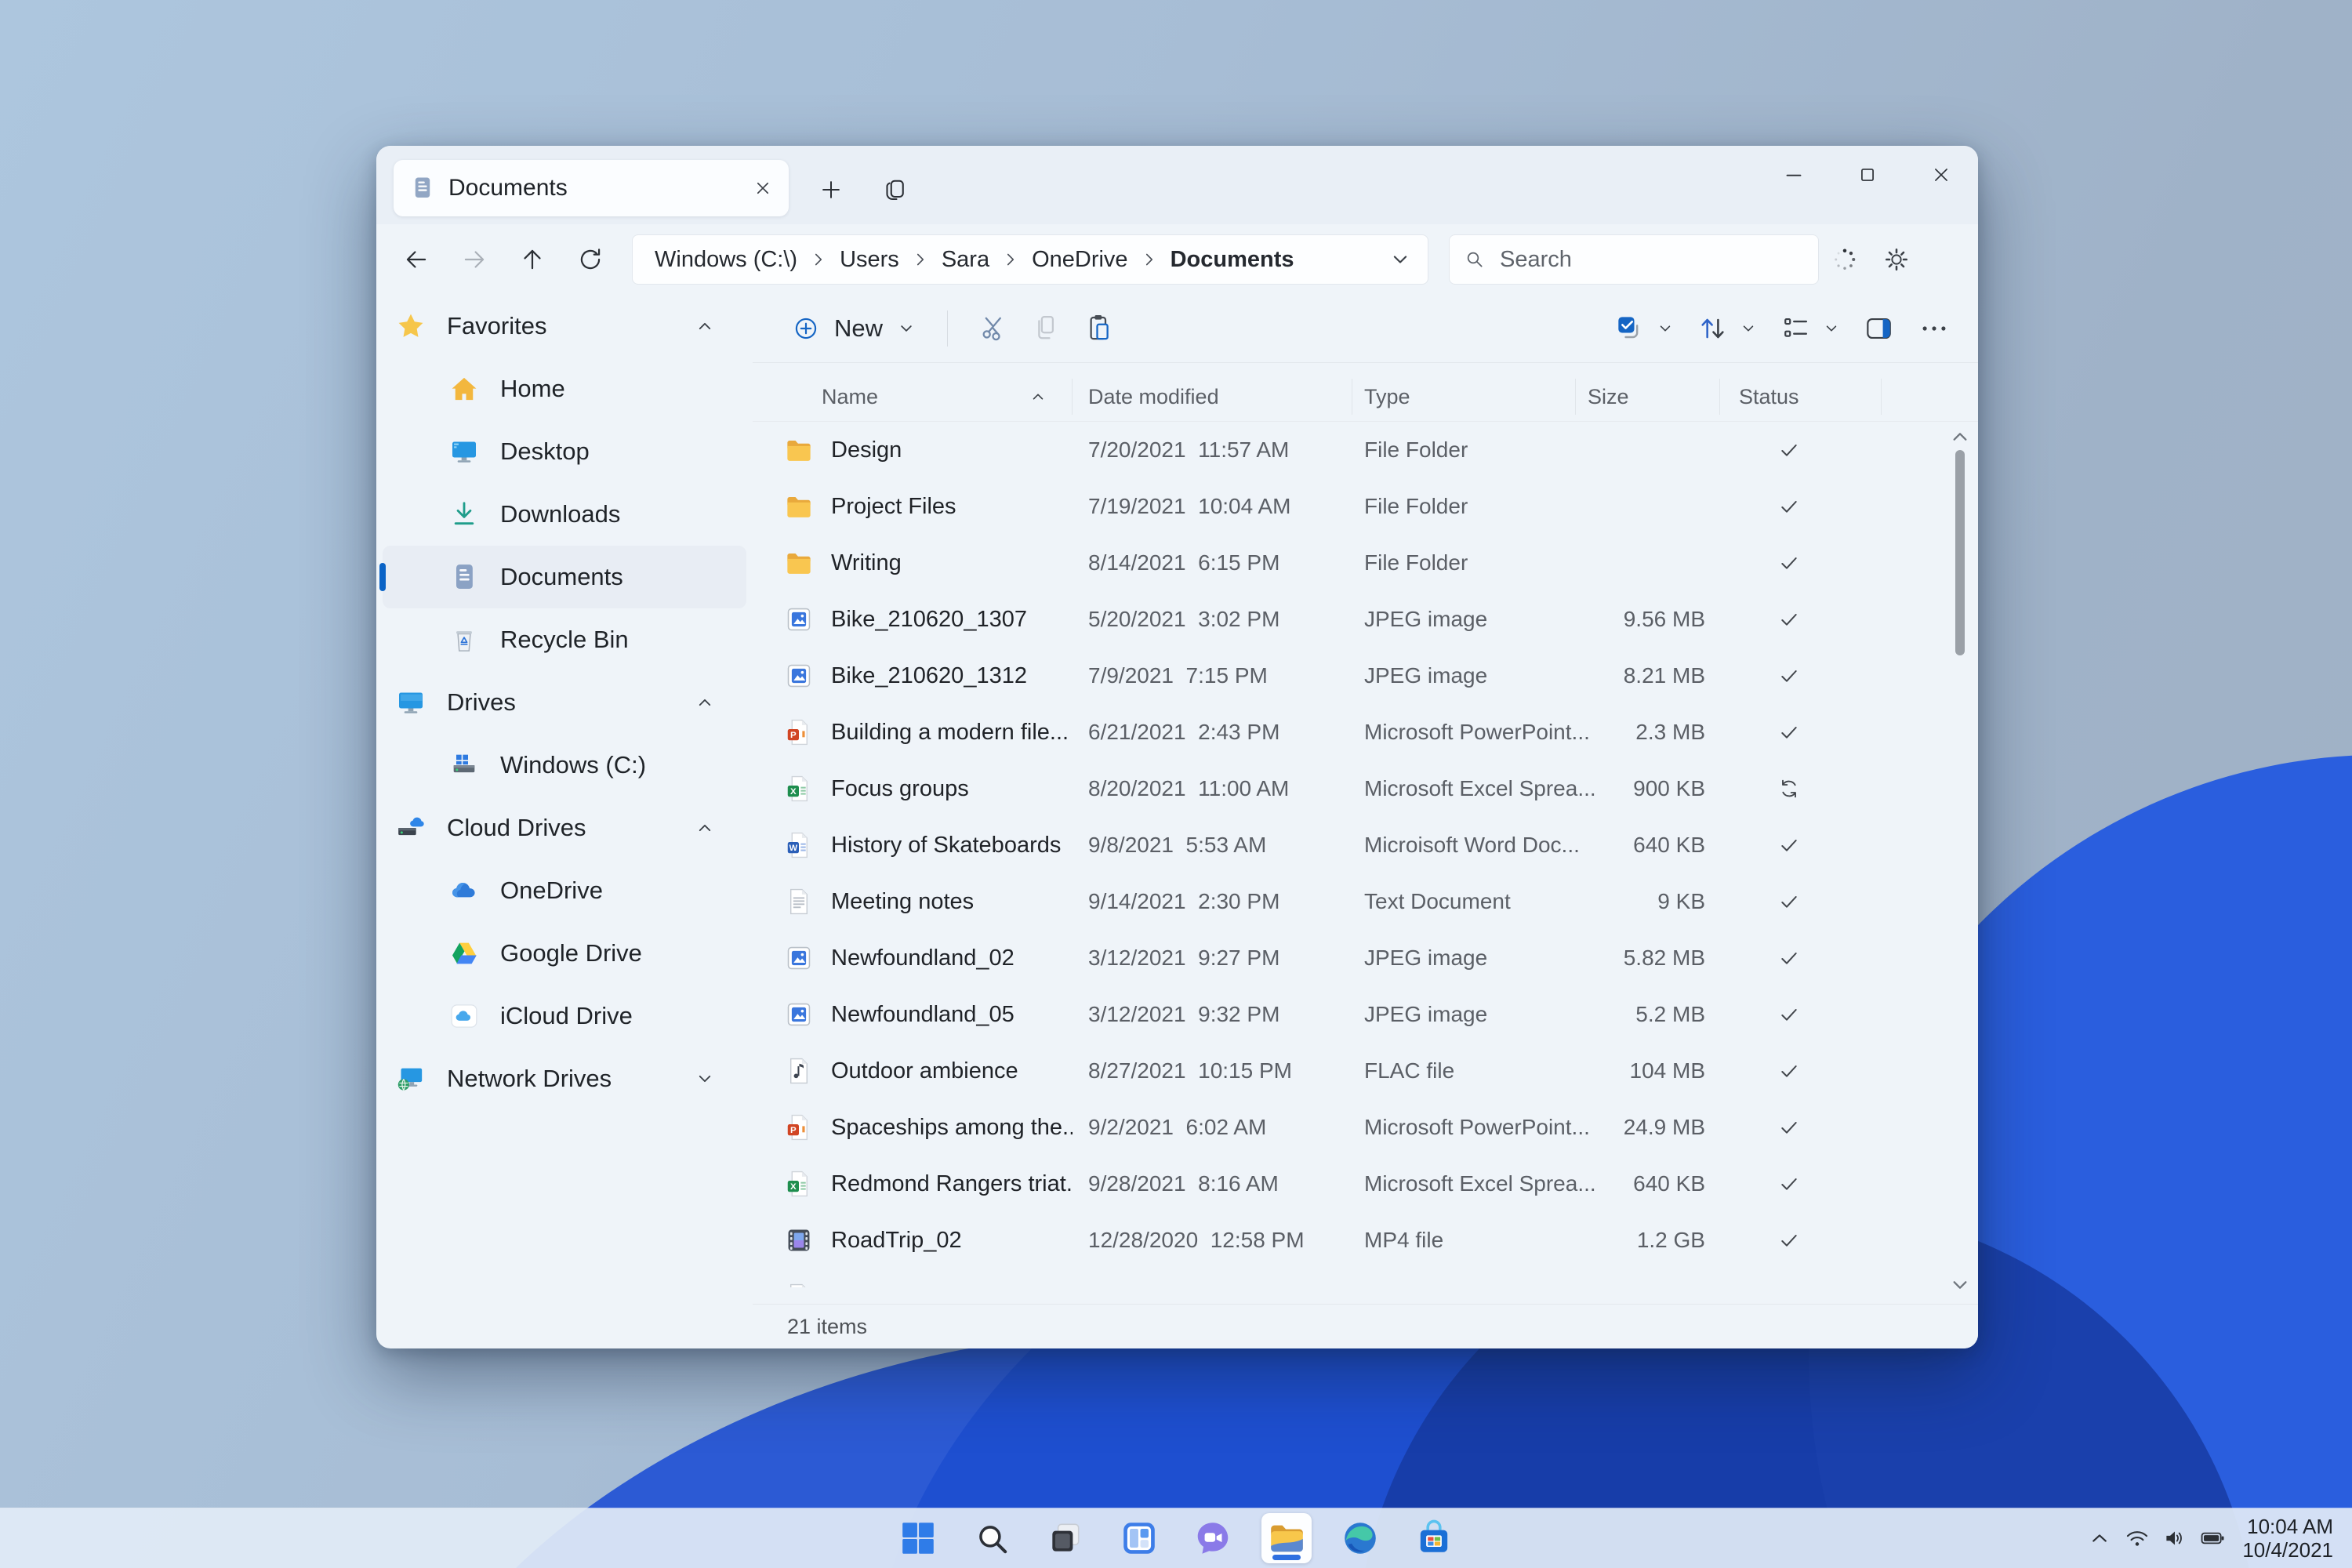 The width and height of the screenshot is (2352, 1568). Describe the element at coordinates (564, 765) in the screenshot. I see `sidebar-item-windows-c-: Windows (C:)` at that location.